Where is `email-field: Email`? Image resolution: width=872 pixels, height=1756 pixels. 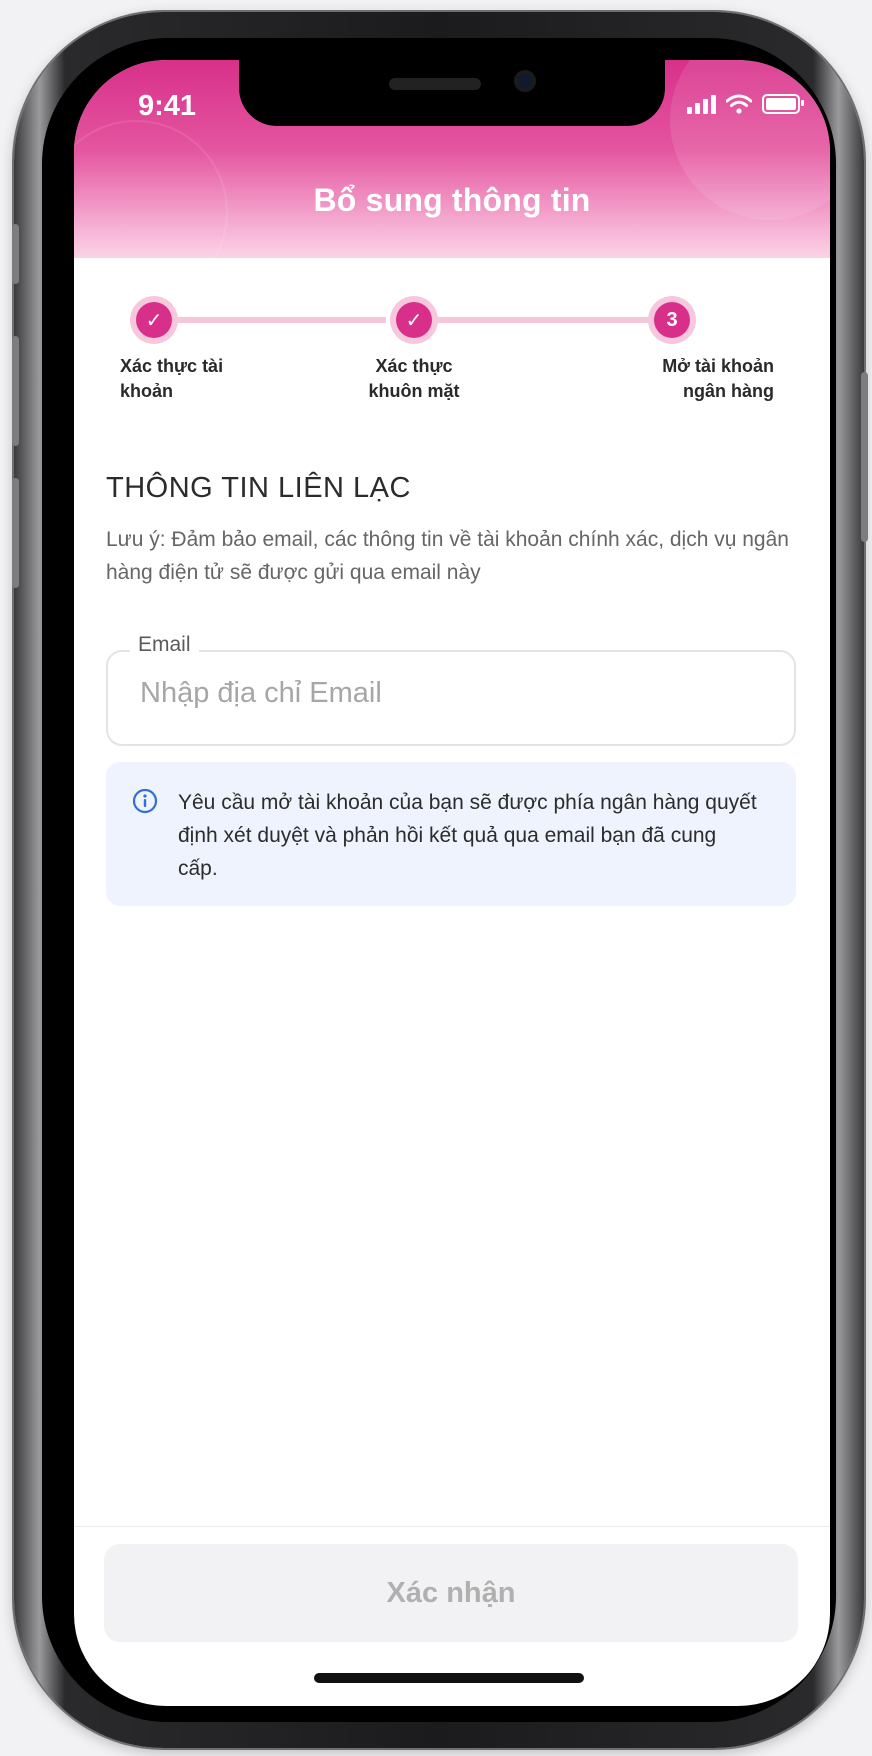
email-field: Email is located at coordinates (451, 689).